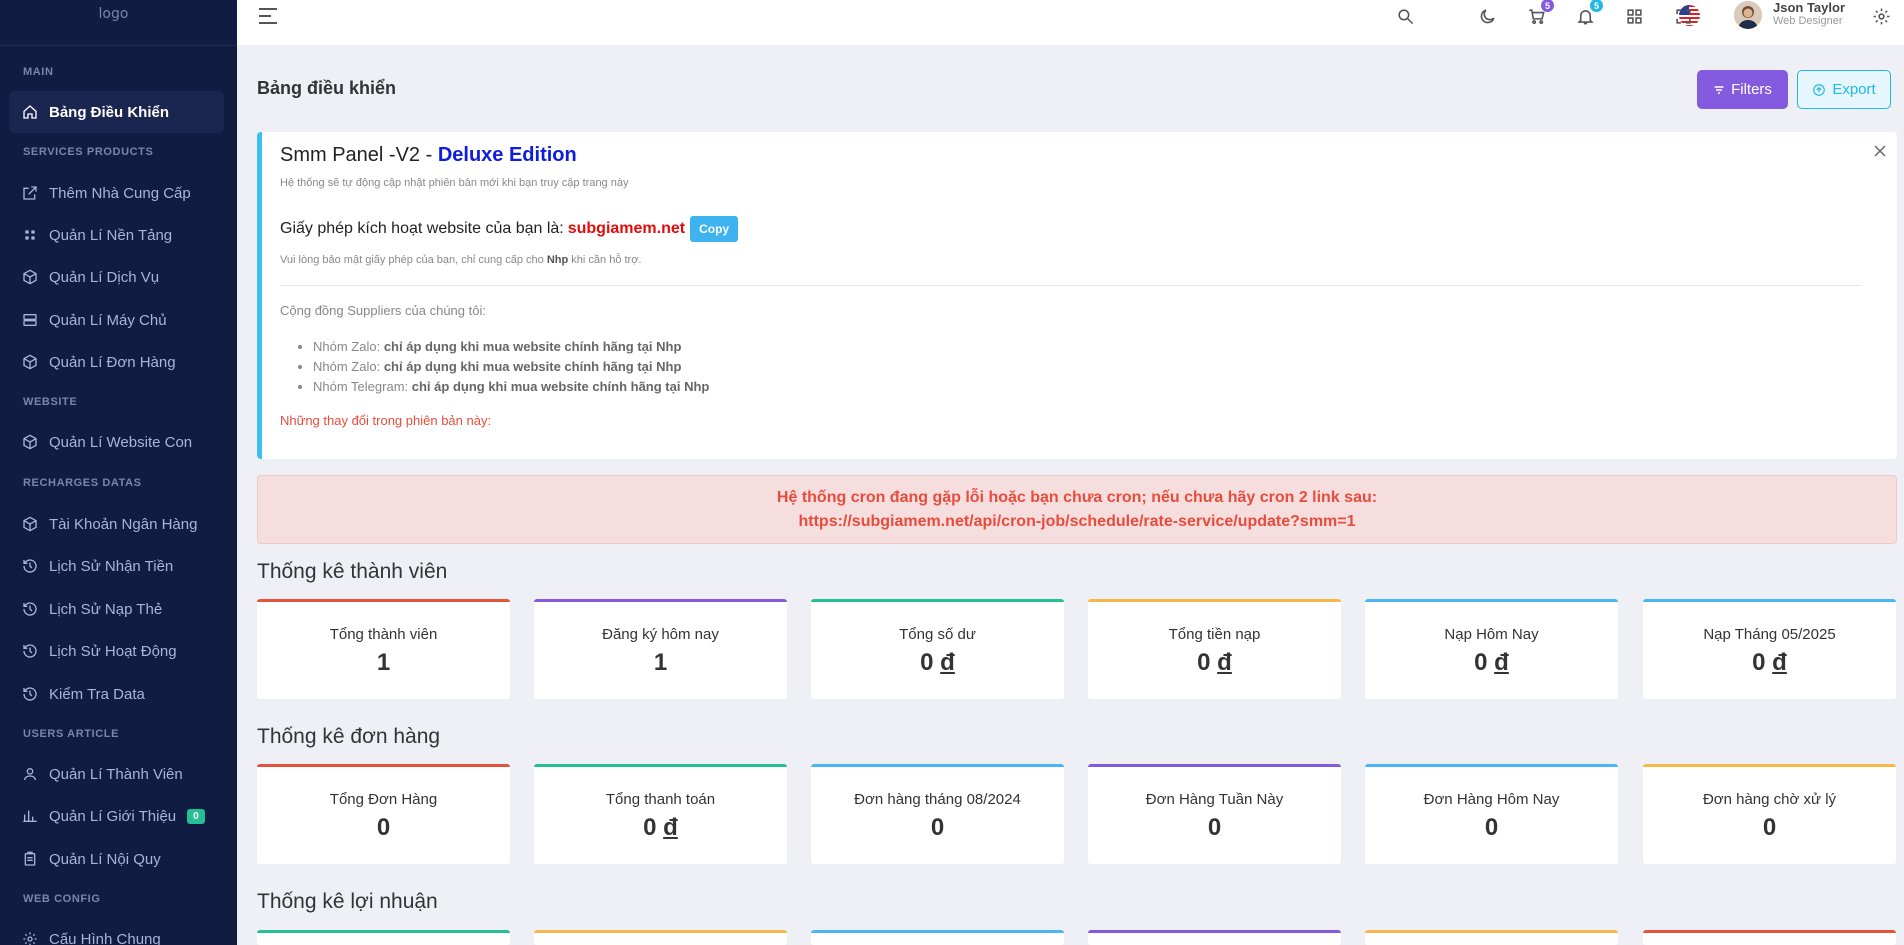 Image resolution: width=1904 pixels, height=945 pixels. Describe the element at coordinates (113, 651) in the screenshot. I see `sidebar-item-label: Lịch Sử Hoạt Động` at that location.